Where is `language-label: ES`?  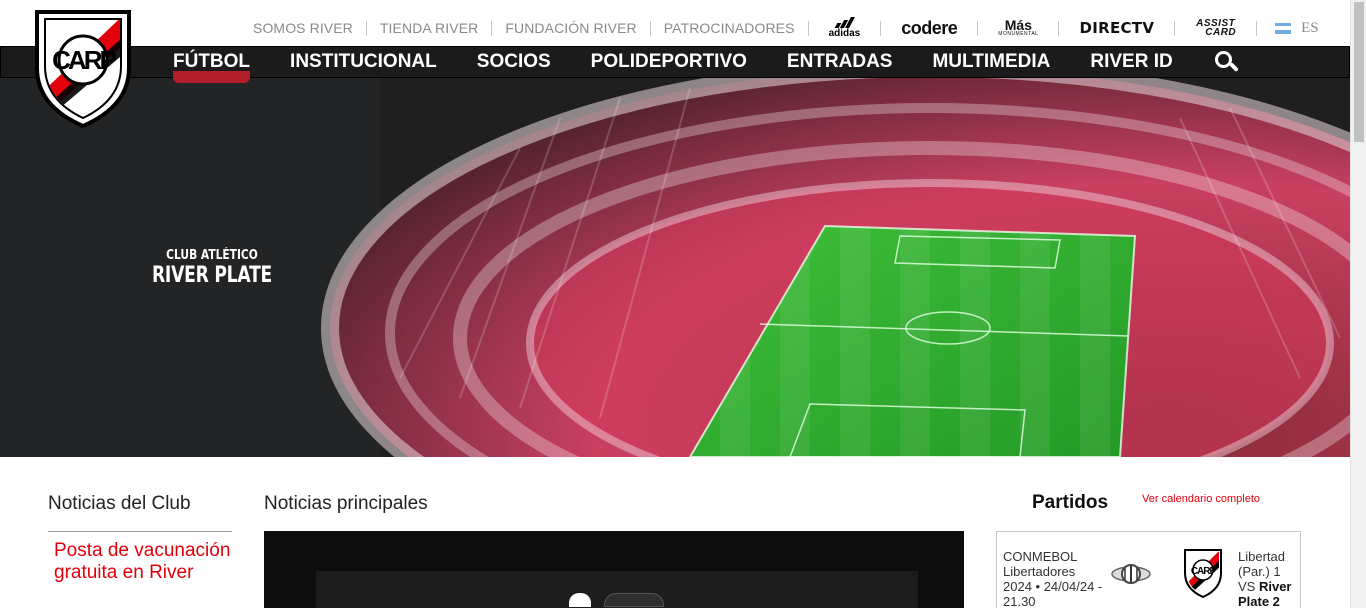
language-label: ES is located at coordinates (1310, 27).